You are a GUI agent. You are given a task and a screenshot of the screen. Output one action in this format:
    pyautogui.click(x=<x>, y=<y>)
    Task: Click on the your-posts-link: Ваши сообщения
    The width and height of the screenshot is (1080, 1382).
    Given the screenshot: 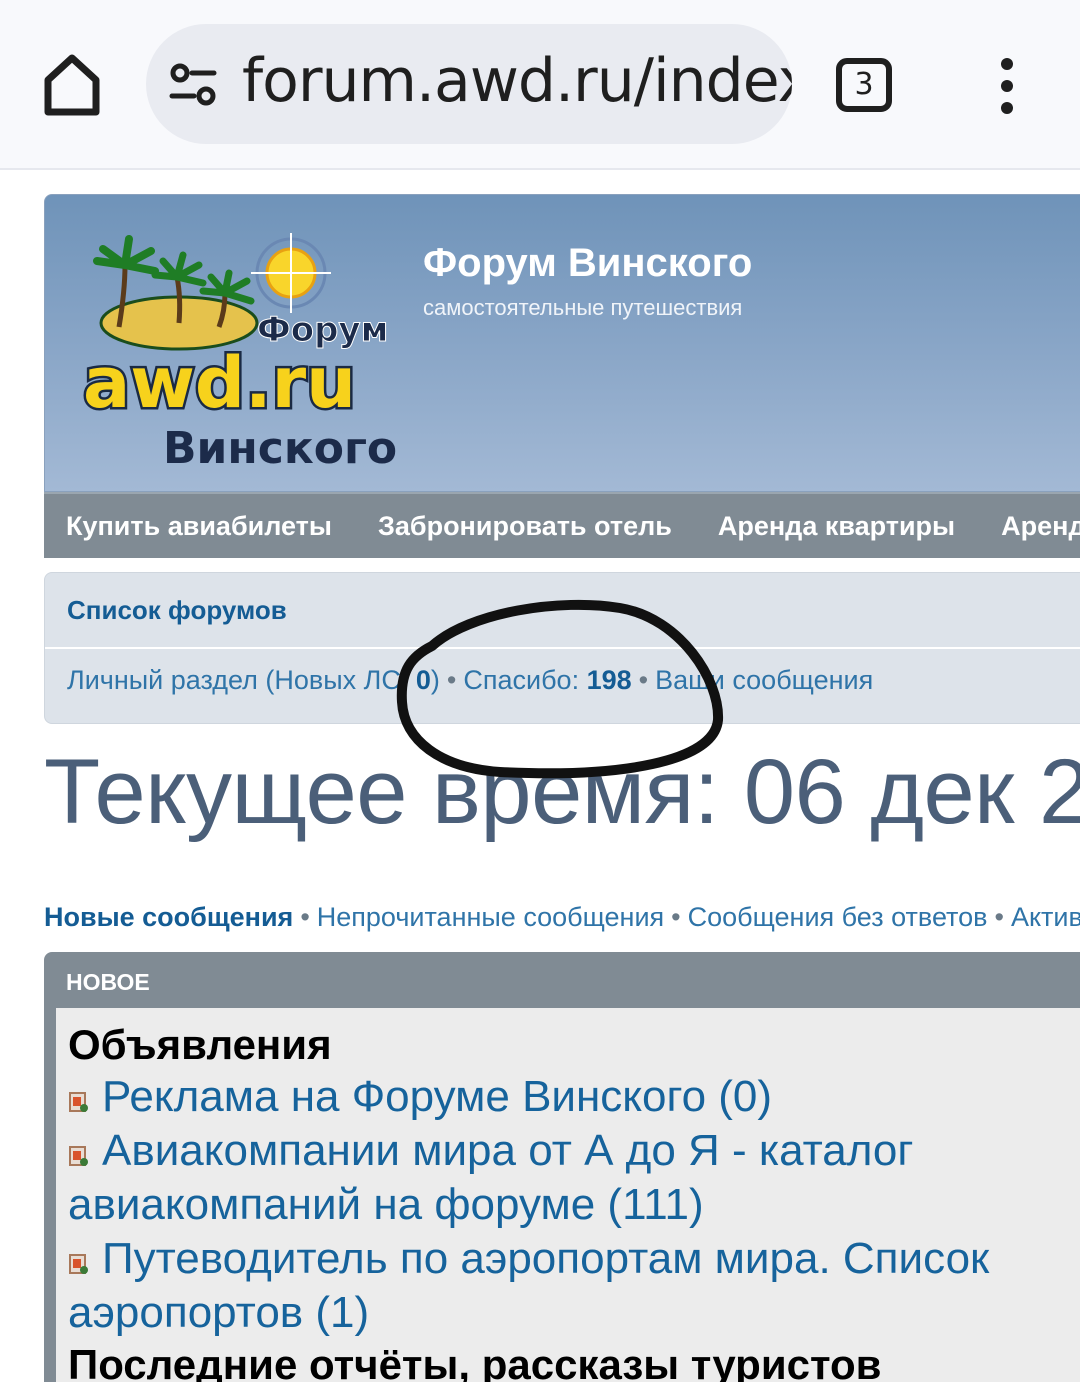 What is the action you would take?
    pyautogui.click(x=764, y=680)
    